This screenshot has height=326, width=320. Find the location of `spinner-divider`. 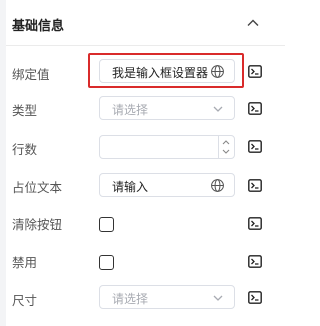

spinner-divider is located at coordinates (218, 147).